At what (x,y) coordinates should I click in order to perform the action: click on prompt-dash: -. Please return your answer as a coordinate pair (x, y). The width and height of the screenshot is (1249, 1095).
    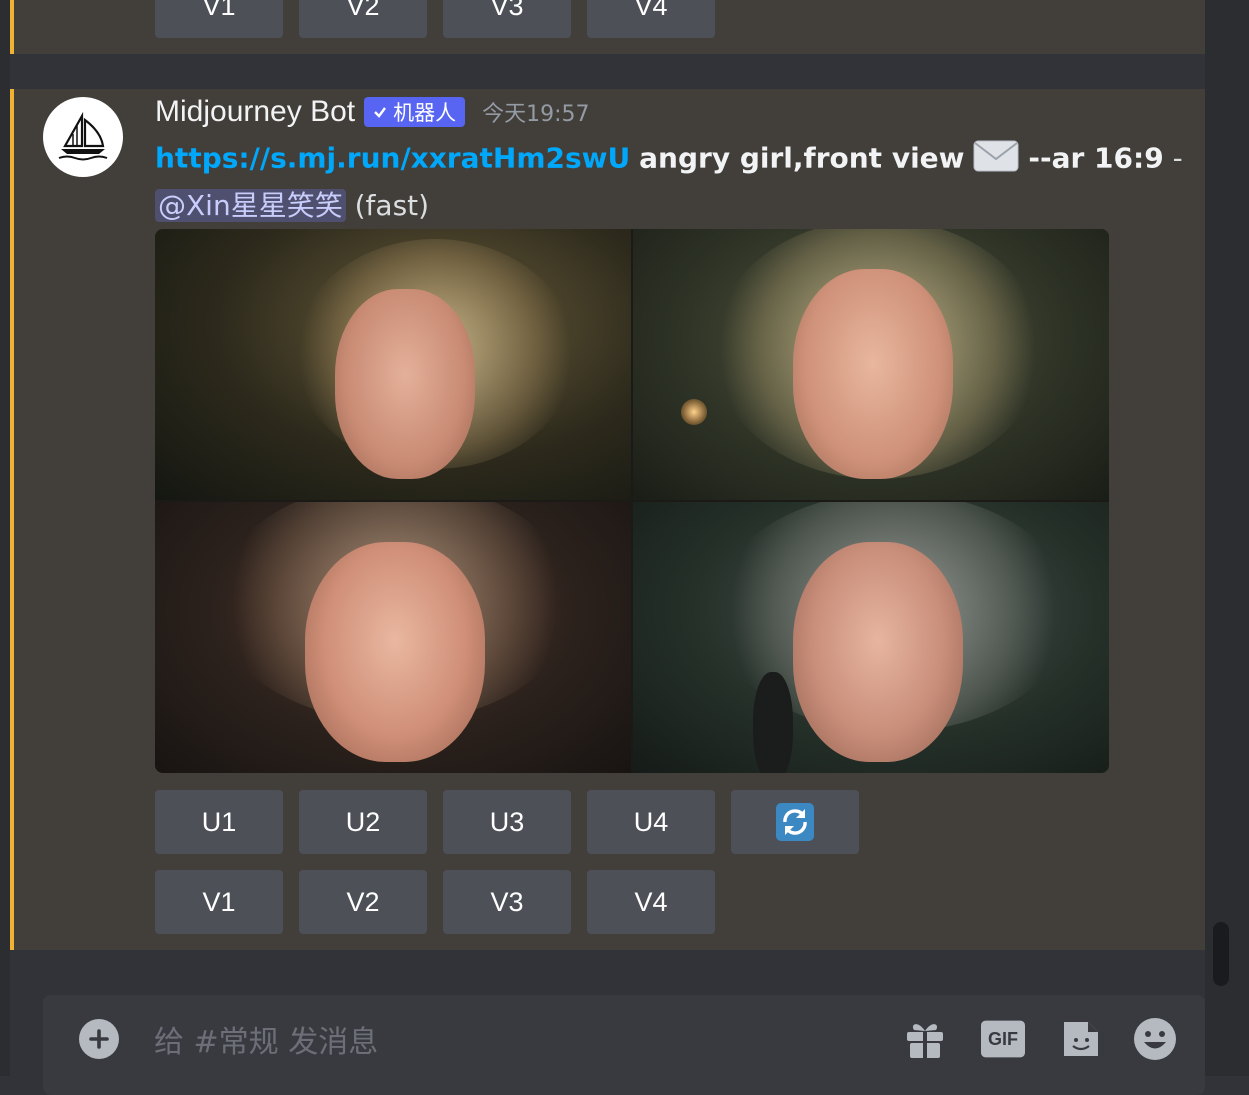
    Looking at the image, I should click on (1177, 158).